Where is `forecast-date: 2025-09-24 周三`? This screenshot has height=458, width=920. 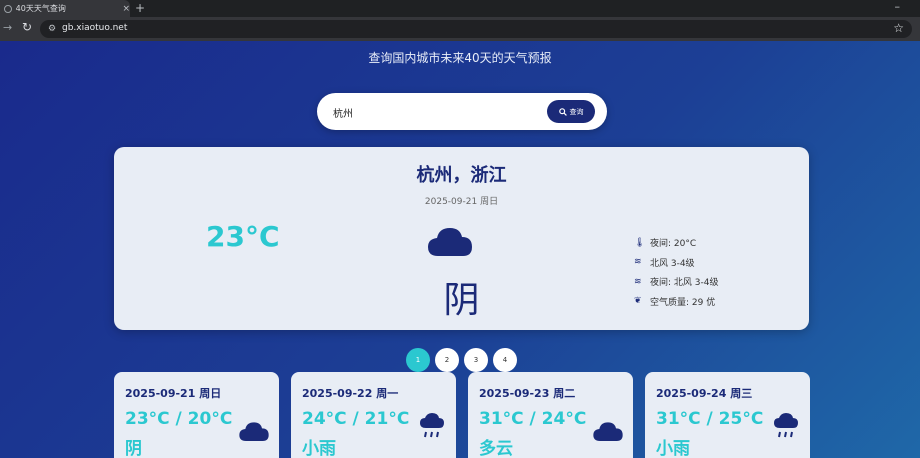
forecast-date: 2025-09-24 周三 is located at coordinates (704, 393).